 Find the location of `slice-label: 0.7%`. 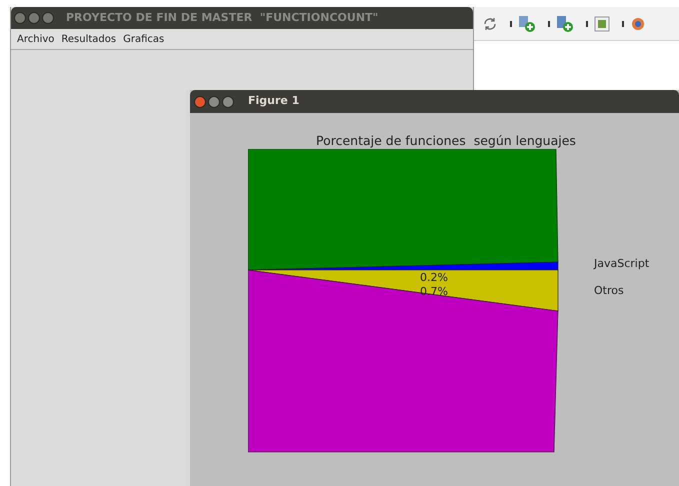

slice-label: 0.7% is located at coordinates (434, 292).